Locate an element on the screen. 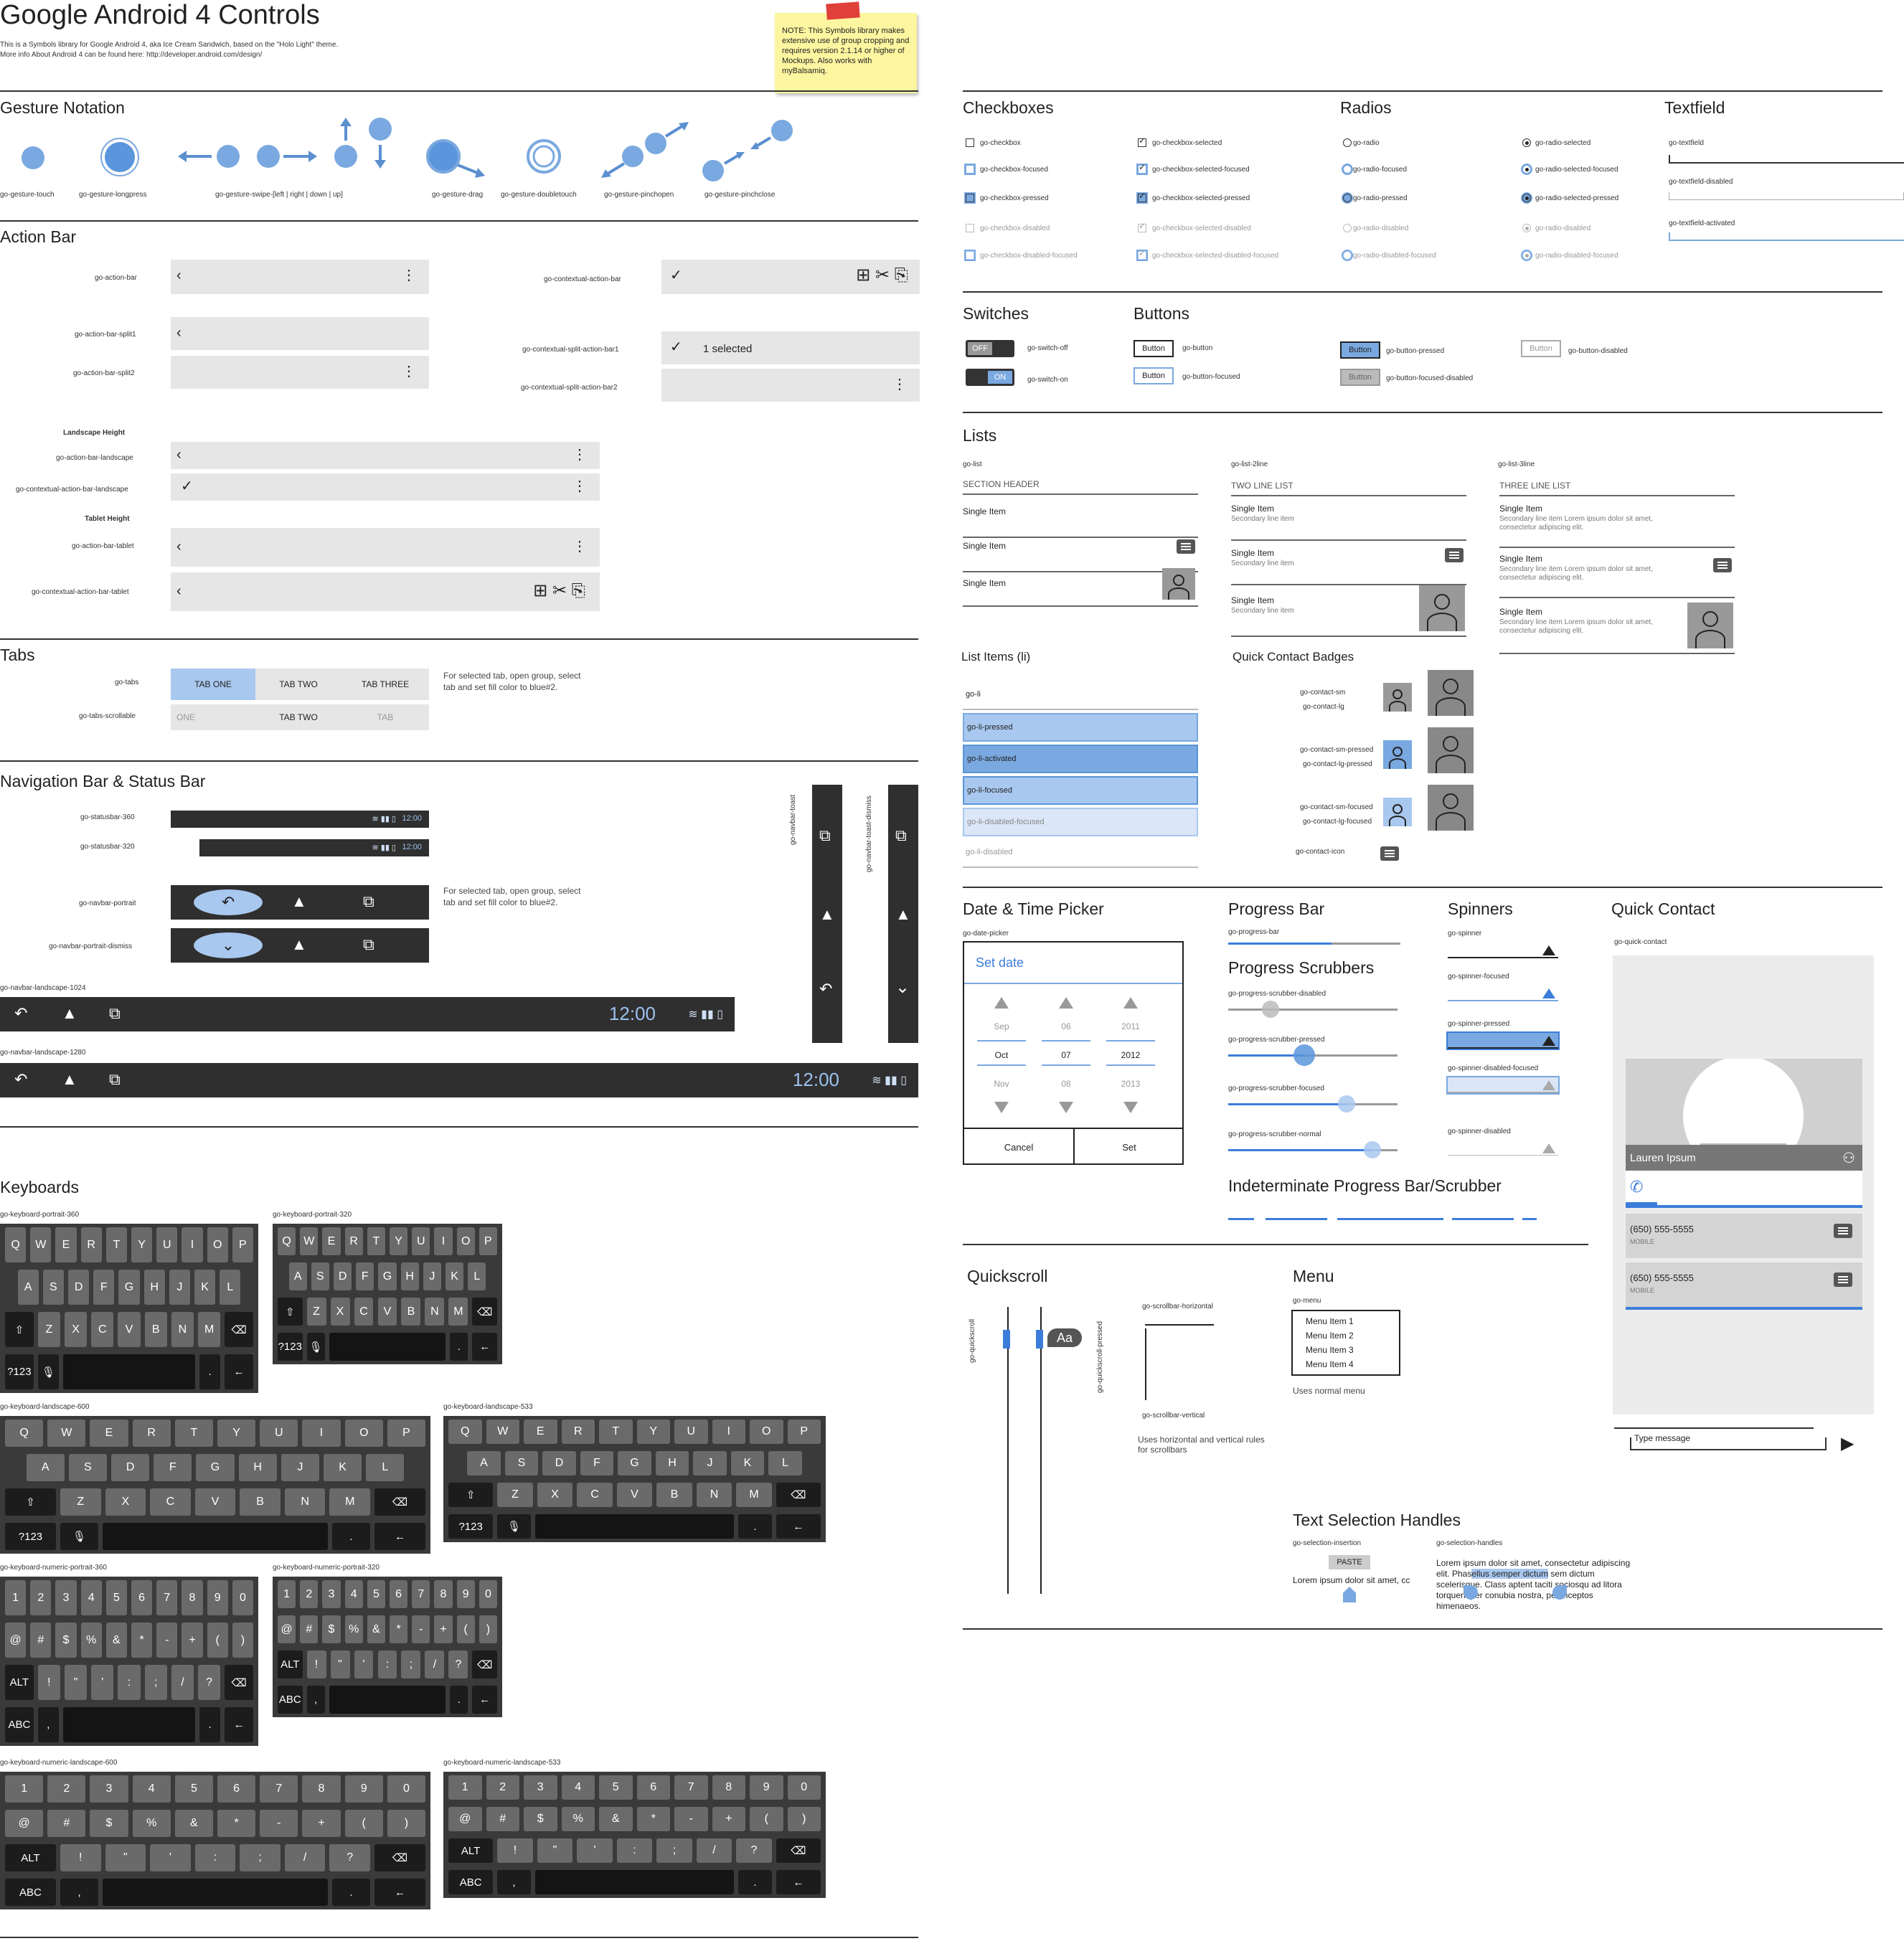 This screenshot has height=1941, width=1904. person-icon: ⚇ is located at coordinates (1848, 1158).